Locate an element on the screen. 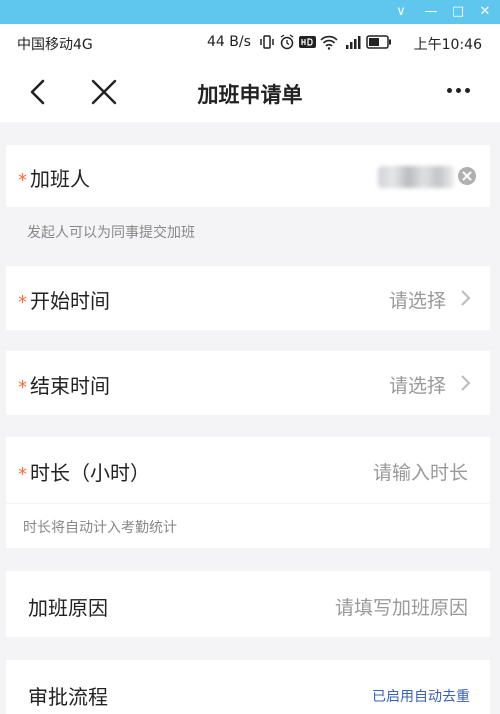 This screenshot has width=500, height=714. applicant-avatar is located at coordinates (416, 177).